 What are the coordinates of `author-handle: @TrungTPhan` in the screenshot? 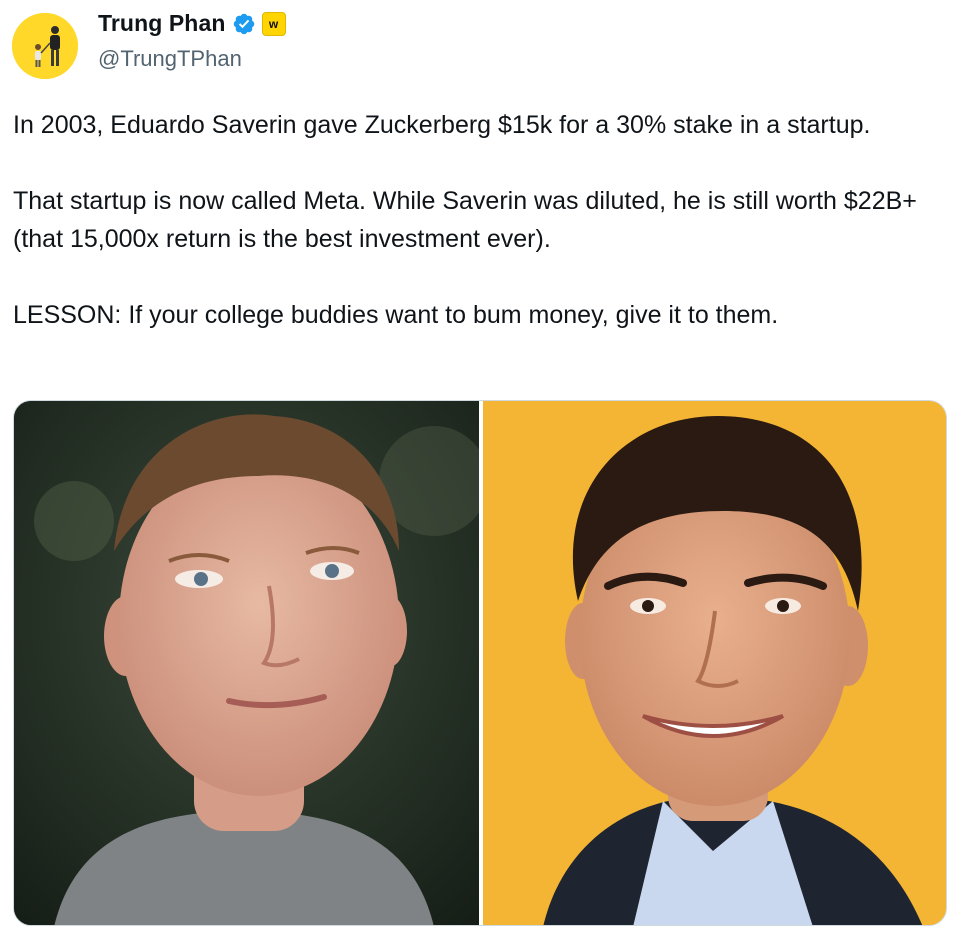 It's located at (170, 59).